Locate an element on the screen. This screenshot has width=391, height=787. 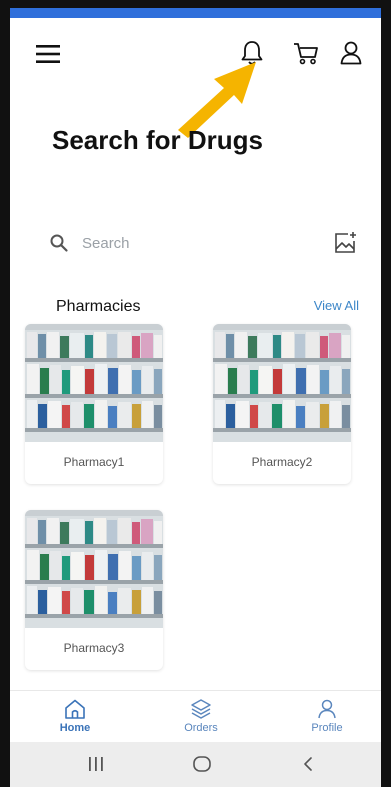
pharmacy-card: Pharmacy1 is located at coordinates (94, 404).